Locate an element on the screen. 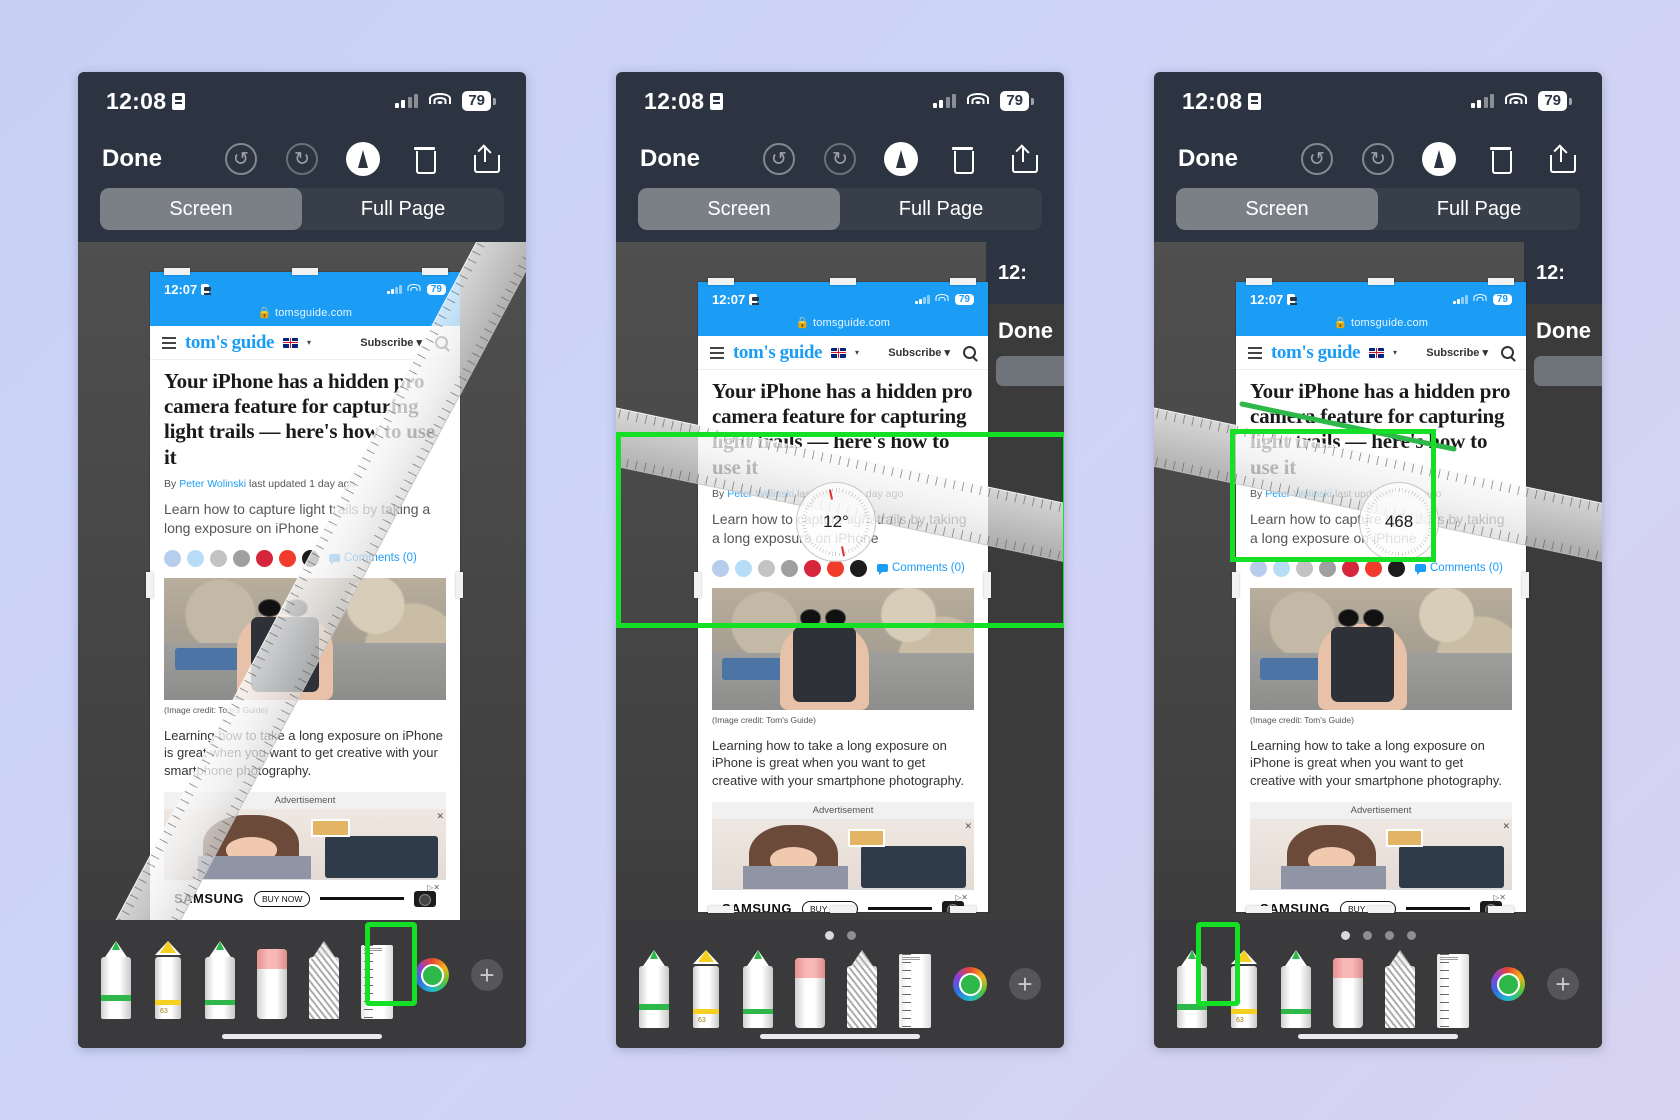 Image resolution: width=1680 pixels, height=1120 pixels. reddit-icon is located at coordinates (241, 558).